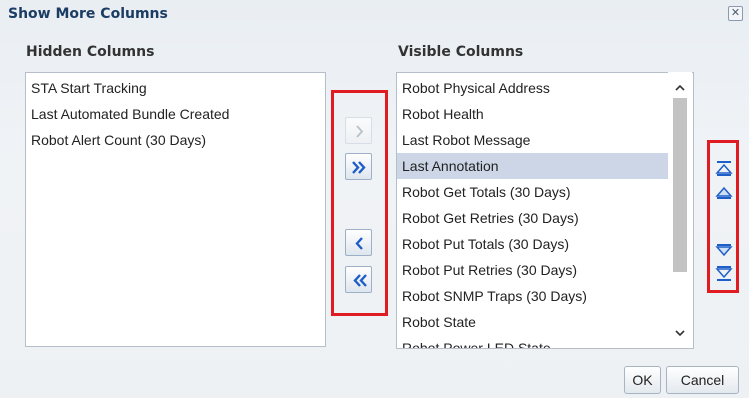 Image resolution: width=749 pixels, height=398 pixels. I want to click on ok-button: OK, so click(642, 380).